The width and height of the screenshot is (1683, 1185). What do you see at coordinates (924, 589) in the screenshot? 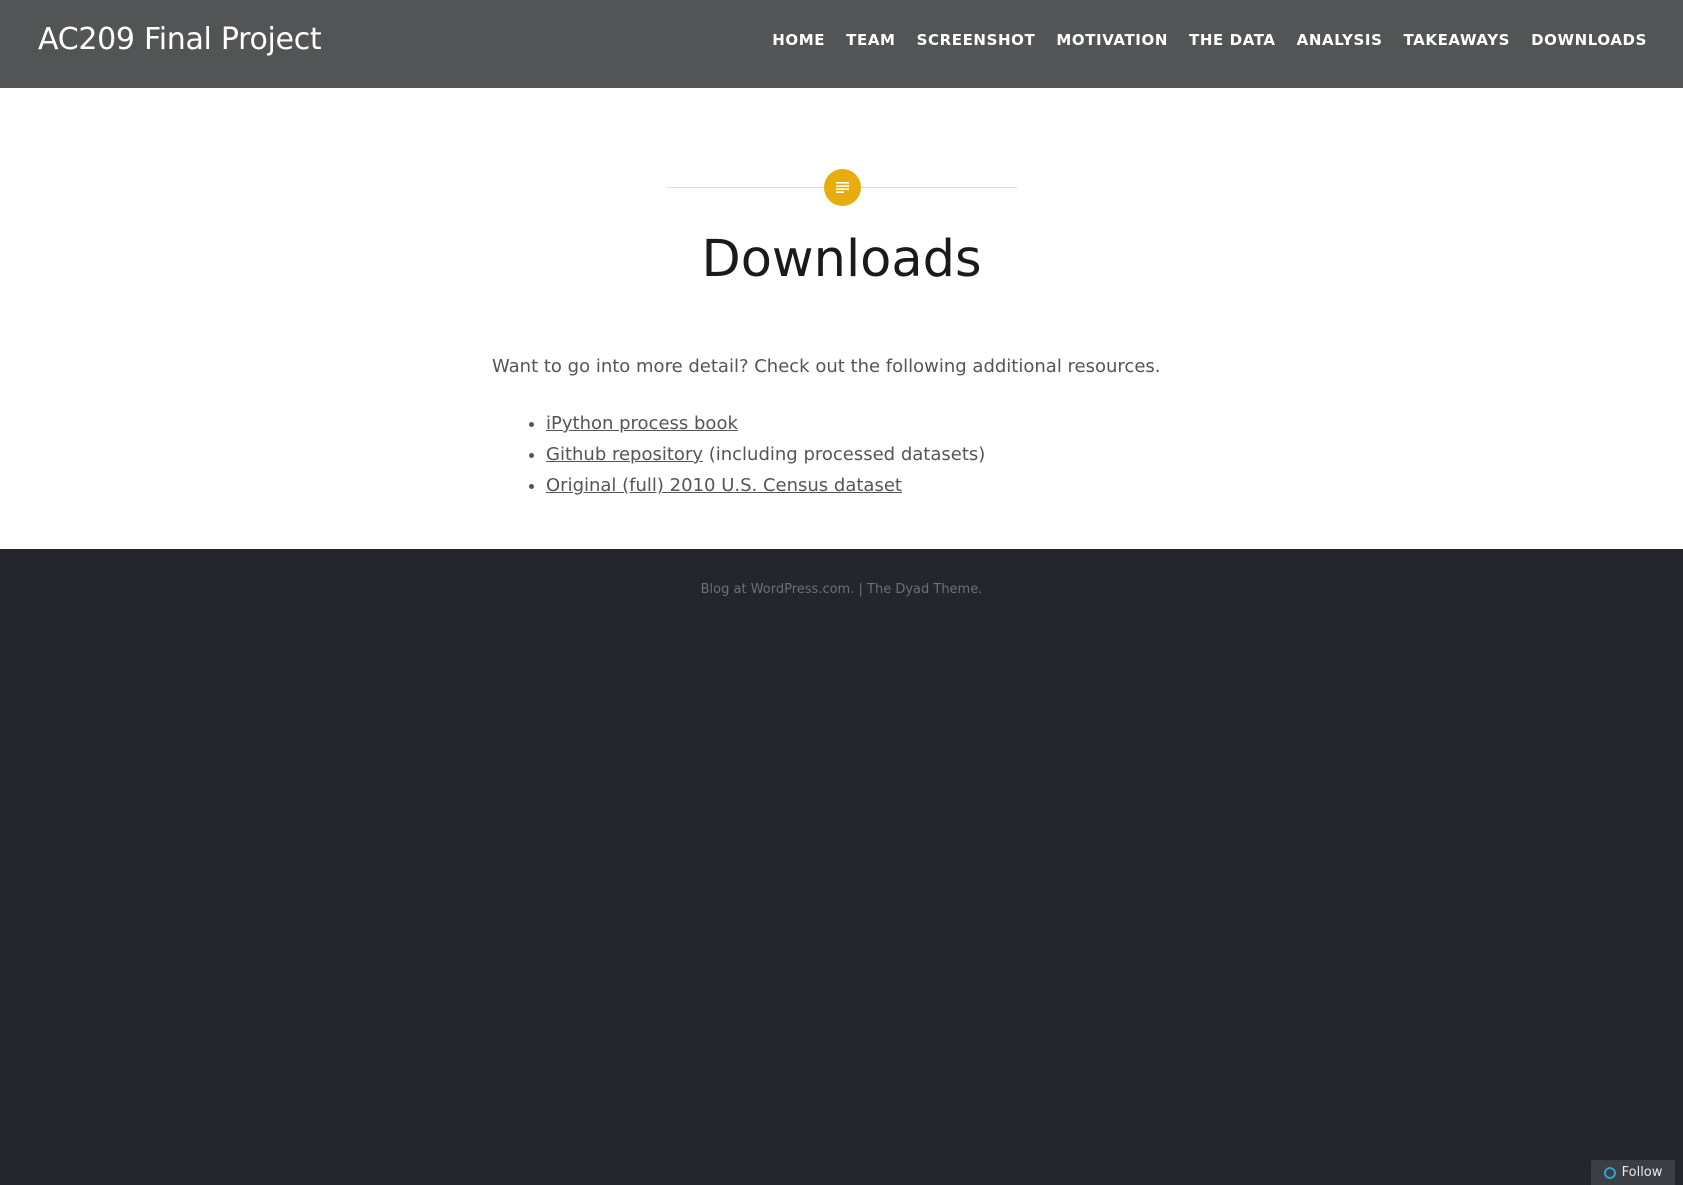
I see `theme-credit-link: The Dyad Theme.` at bounding box center [924, 589].